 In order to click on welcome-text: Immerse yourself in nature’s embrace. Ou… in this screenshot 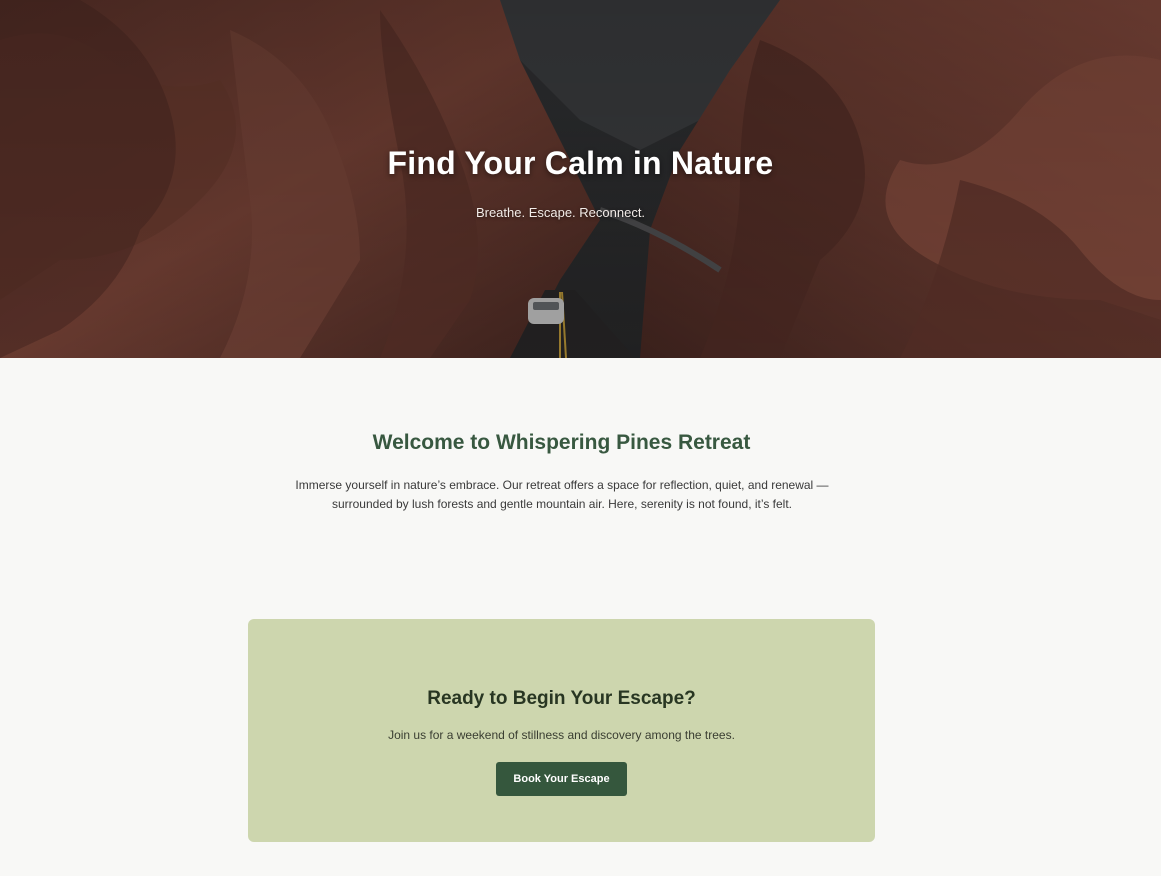, I will do `click(562, 494)`.